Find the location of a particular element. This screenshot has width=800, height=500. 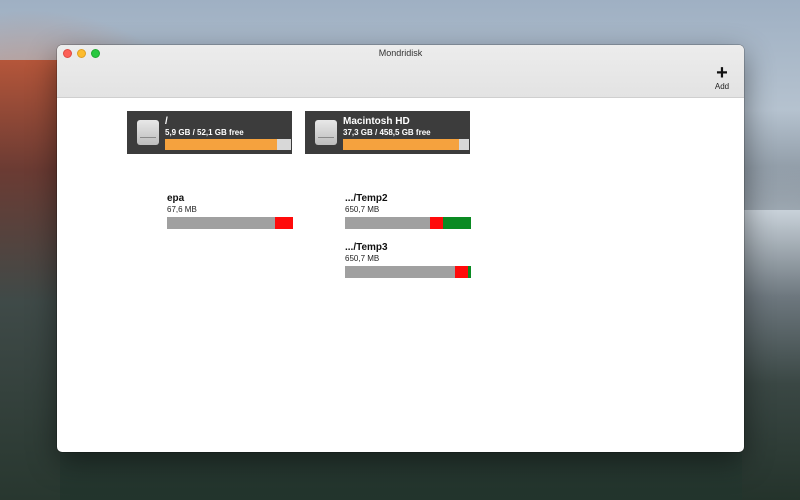

titlebar: Mondridisk + Add is located at coordinates (400, 71).